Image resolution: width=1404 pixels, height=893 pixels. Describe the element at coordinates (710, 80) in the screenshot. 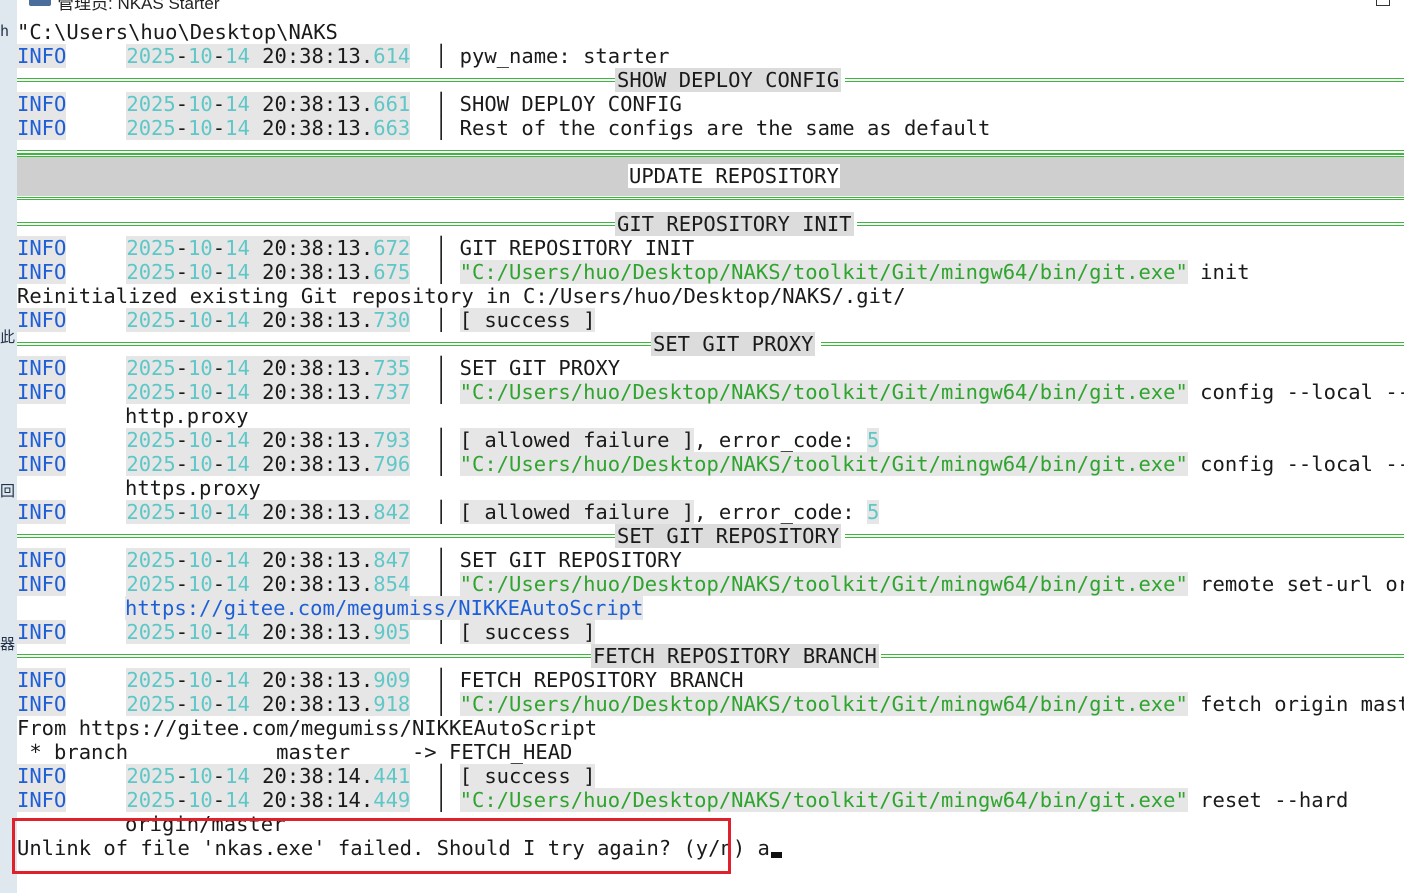

I see `section-rule-show-deploy: SHOW DEPLOY CONFIG` at that location.